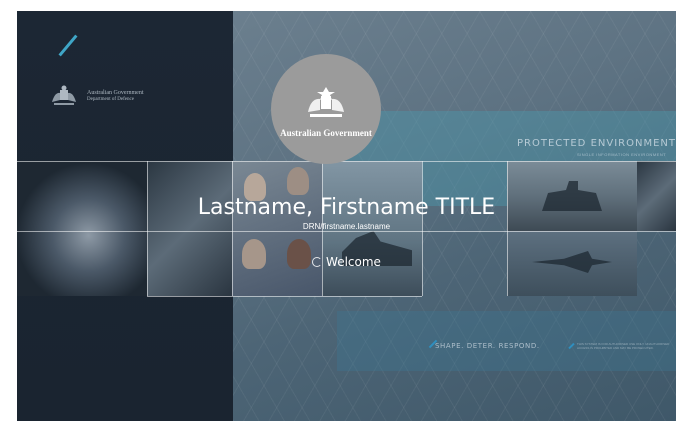 Image resolution: width=676 pixels, height=421 pixels. Describe the element at coordinates (487, 346) in the screenshot. I see `slogan: SHAPE. DETER. RESPOND.` at that location.